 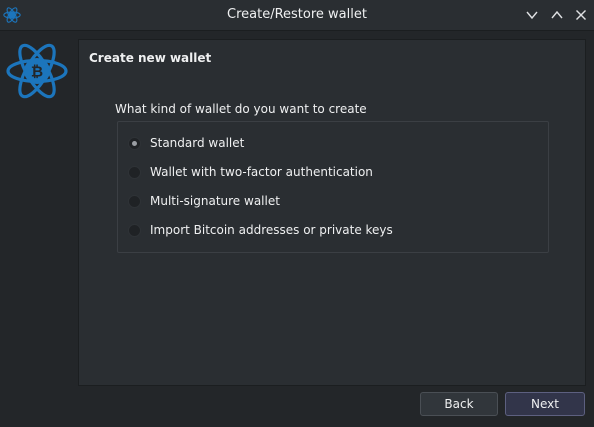 What do you see at coordinates (532, 15) in the screenshot?
I see `minimize-icon` at bounding box center [532, 15].